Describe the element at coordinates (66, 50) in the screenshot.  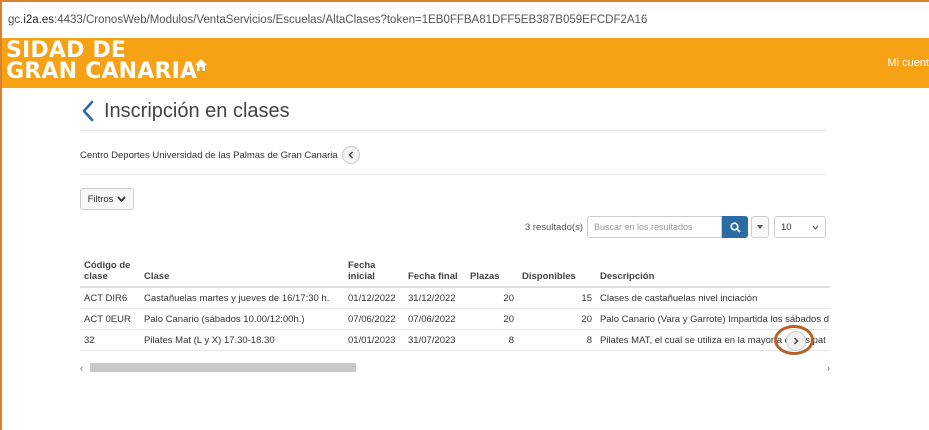
I see `brand-line-1: SIDAD DE` at that location.